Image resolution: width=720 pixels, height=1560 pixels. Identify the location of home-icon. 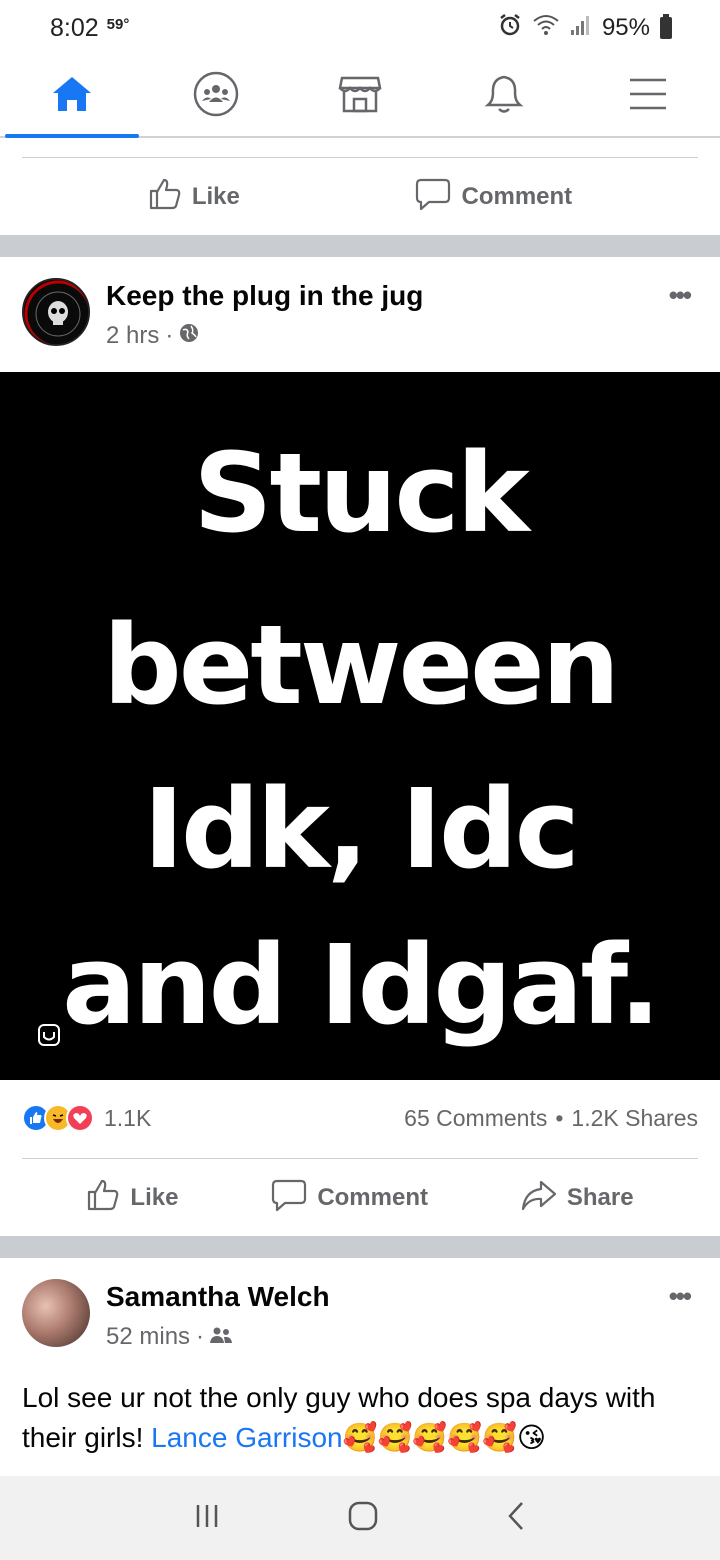
(72, 96).